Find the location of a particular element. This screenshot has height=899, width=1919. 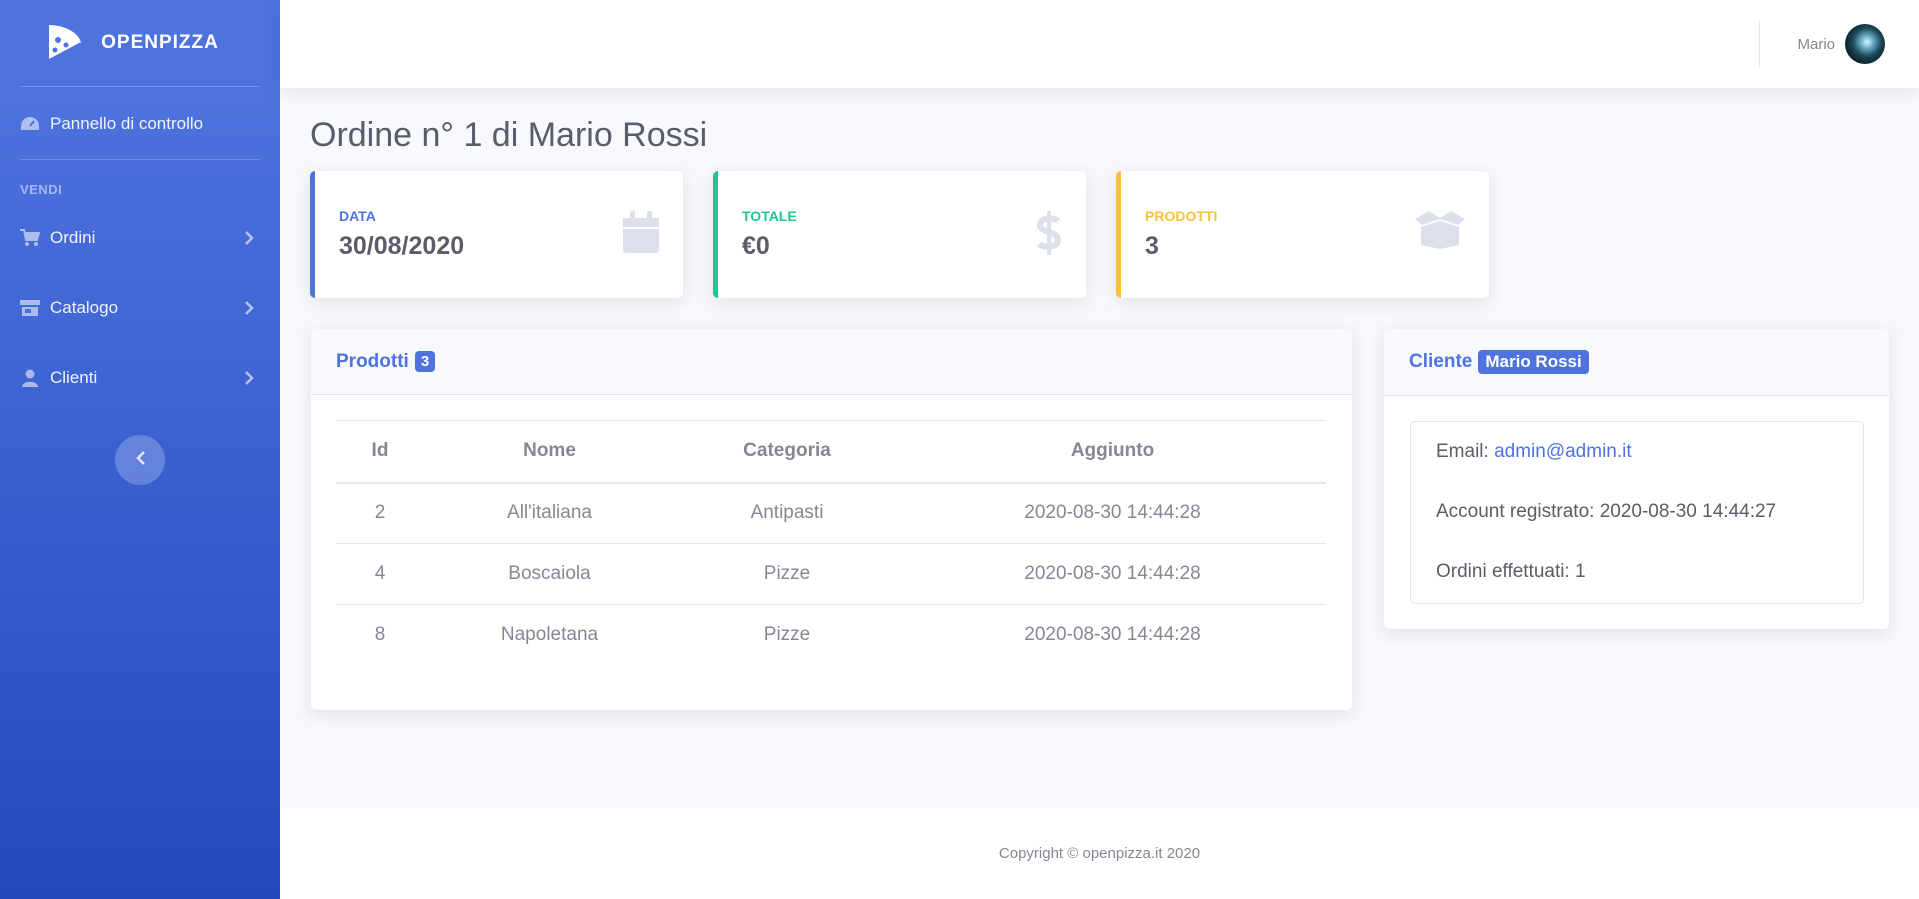

stat-value: 30/08/2020 is located at coordinates (402, 246).